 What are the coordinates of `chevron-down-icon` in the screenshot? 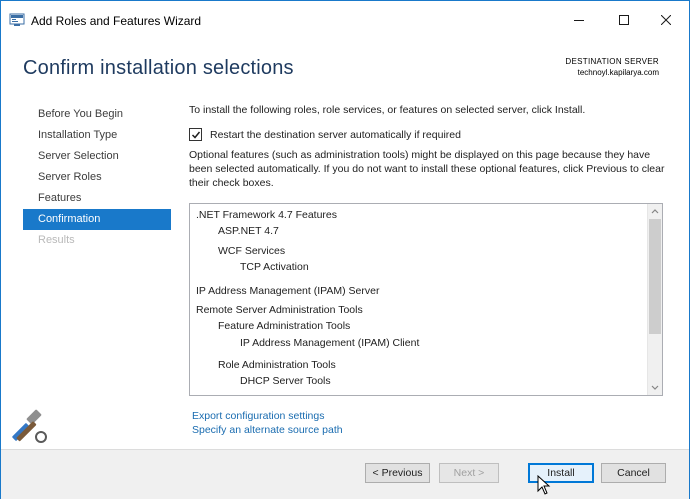 It's located at (655, 387).